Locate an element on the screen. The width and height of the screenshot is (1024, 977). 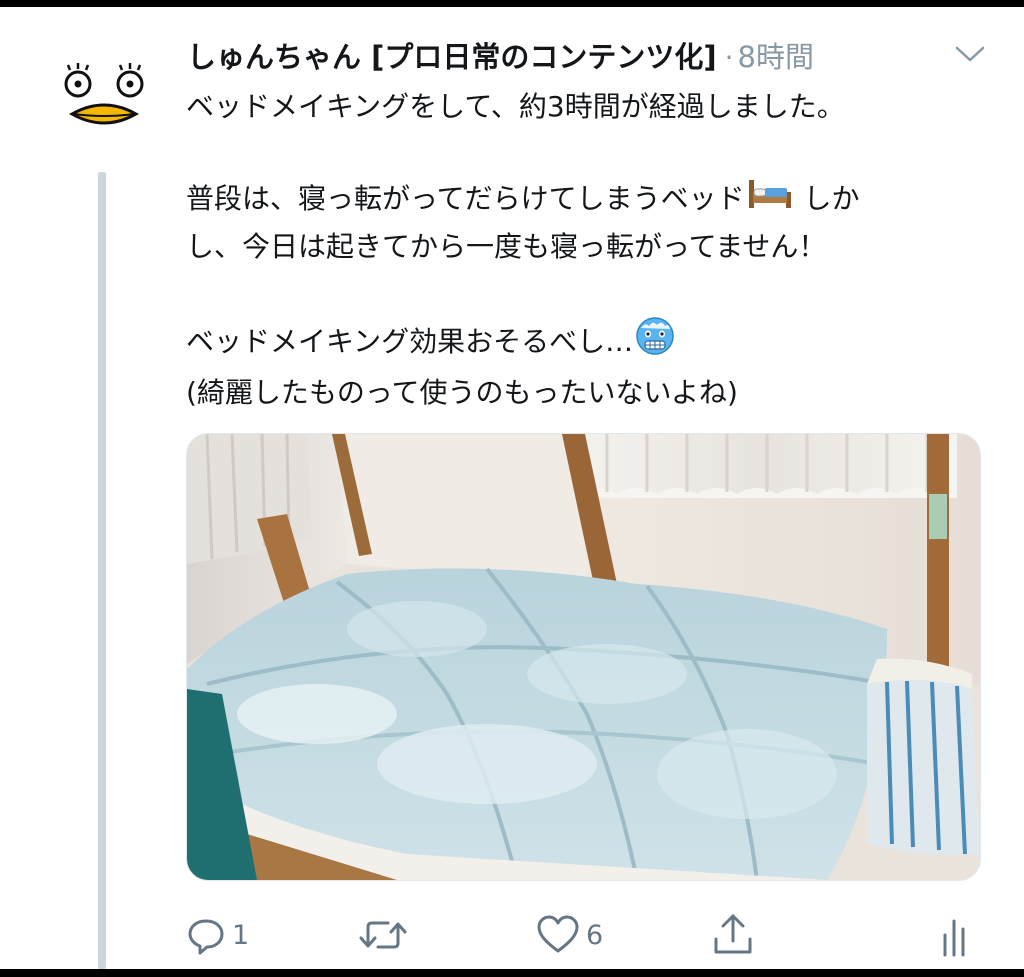
share-button is located at coordinates (733, 935).